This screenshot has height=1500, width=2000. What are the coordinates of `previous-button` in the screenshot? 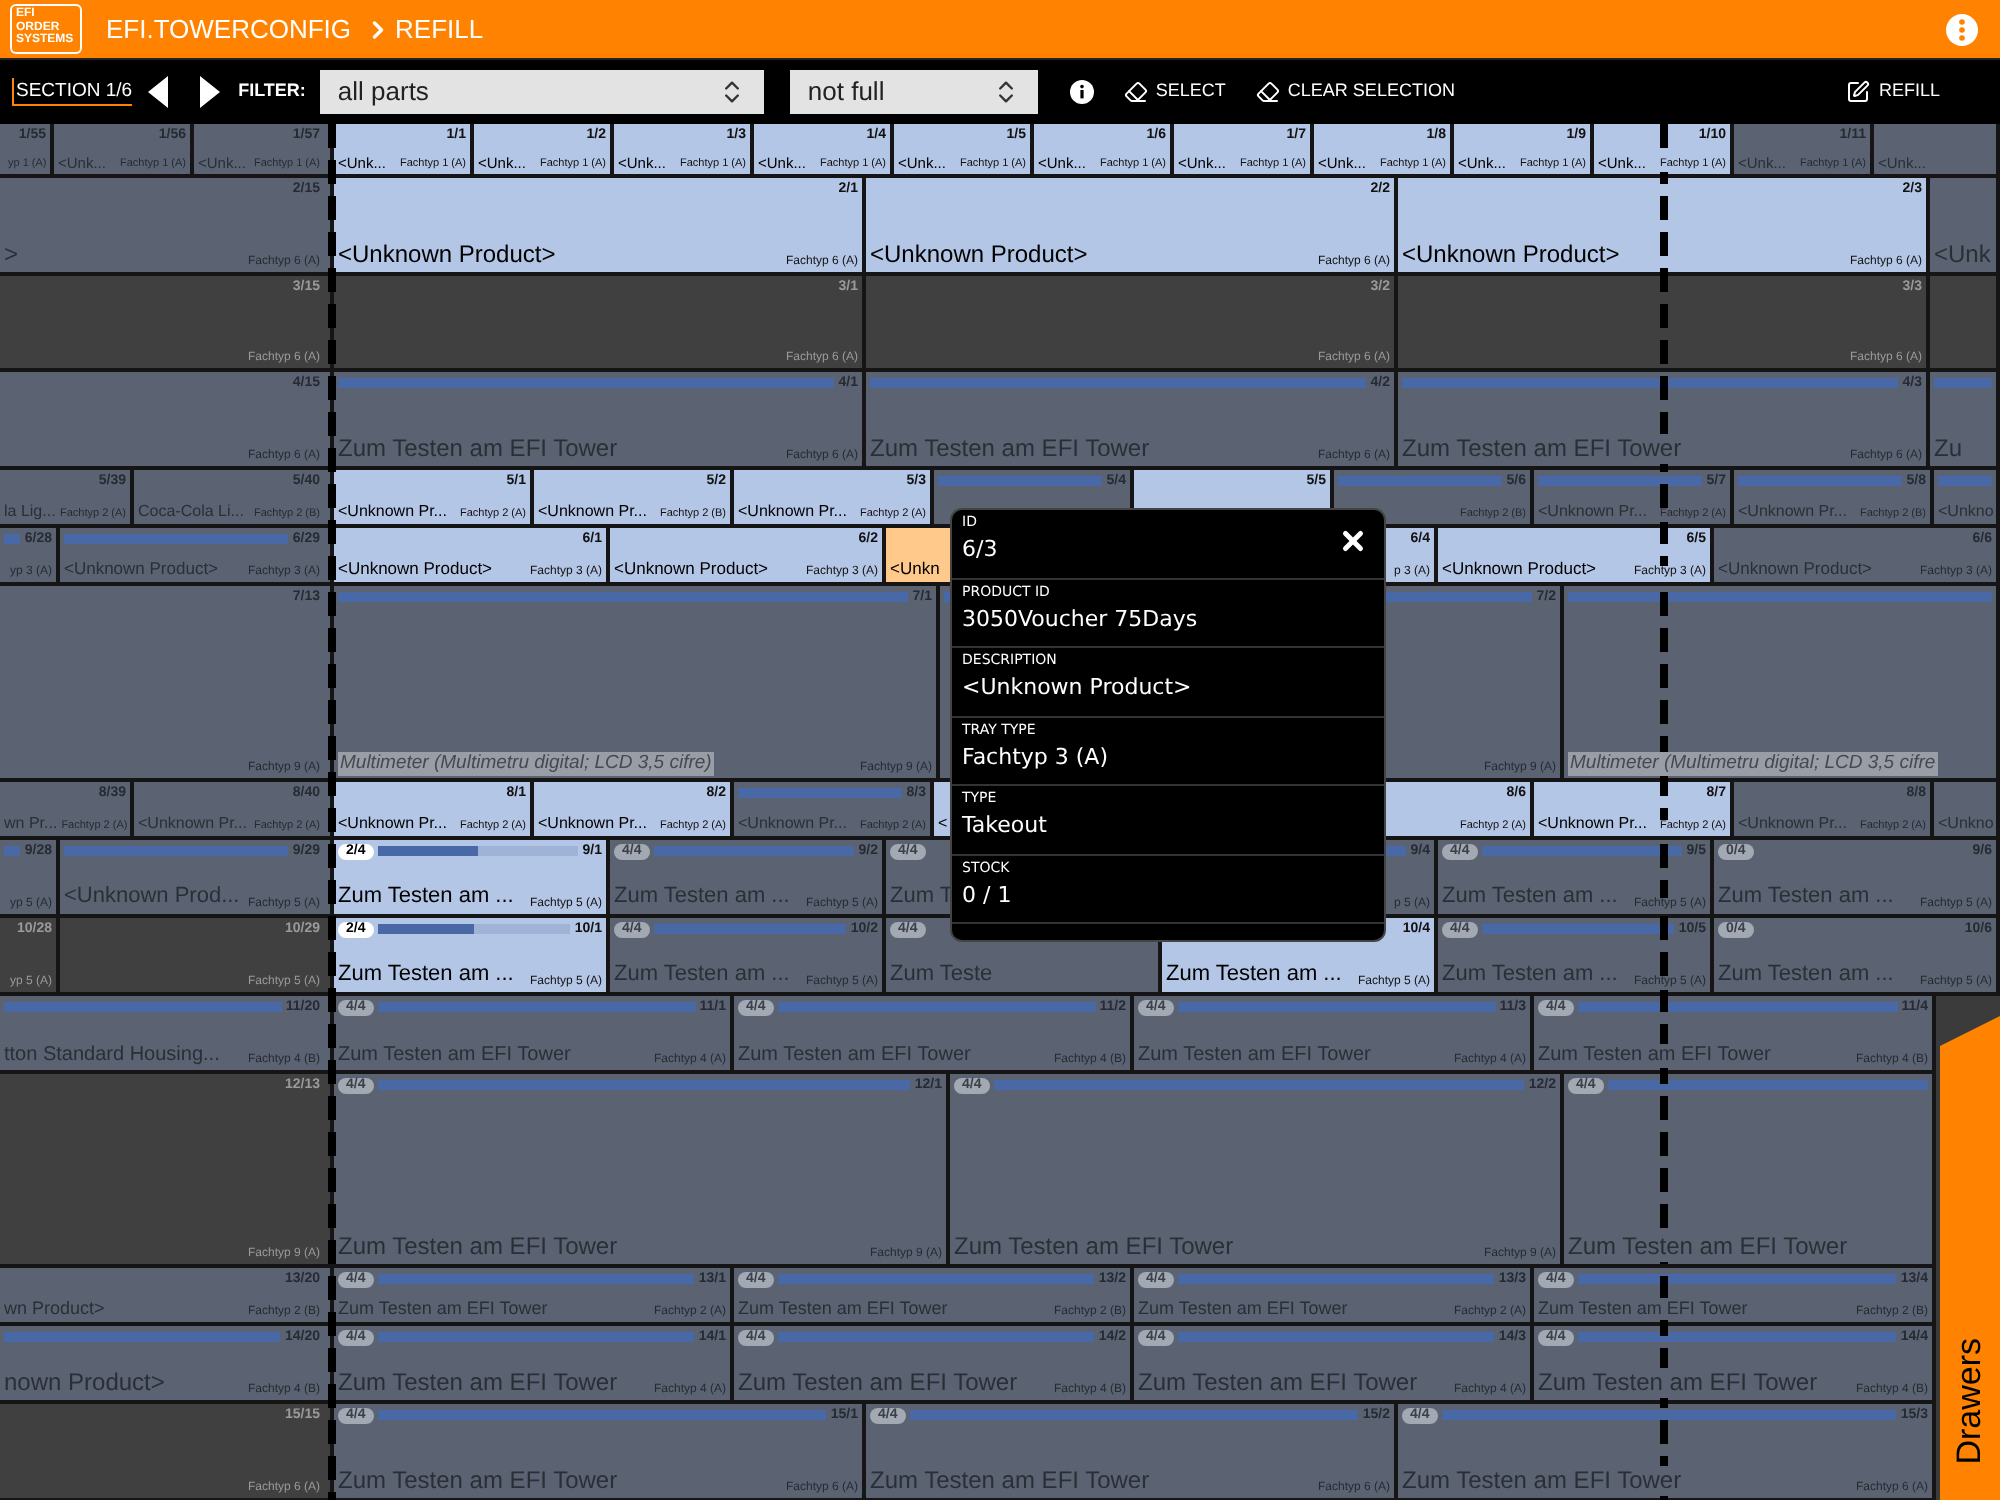 It's located at (158, 92).